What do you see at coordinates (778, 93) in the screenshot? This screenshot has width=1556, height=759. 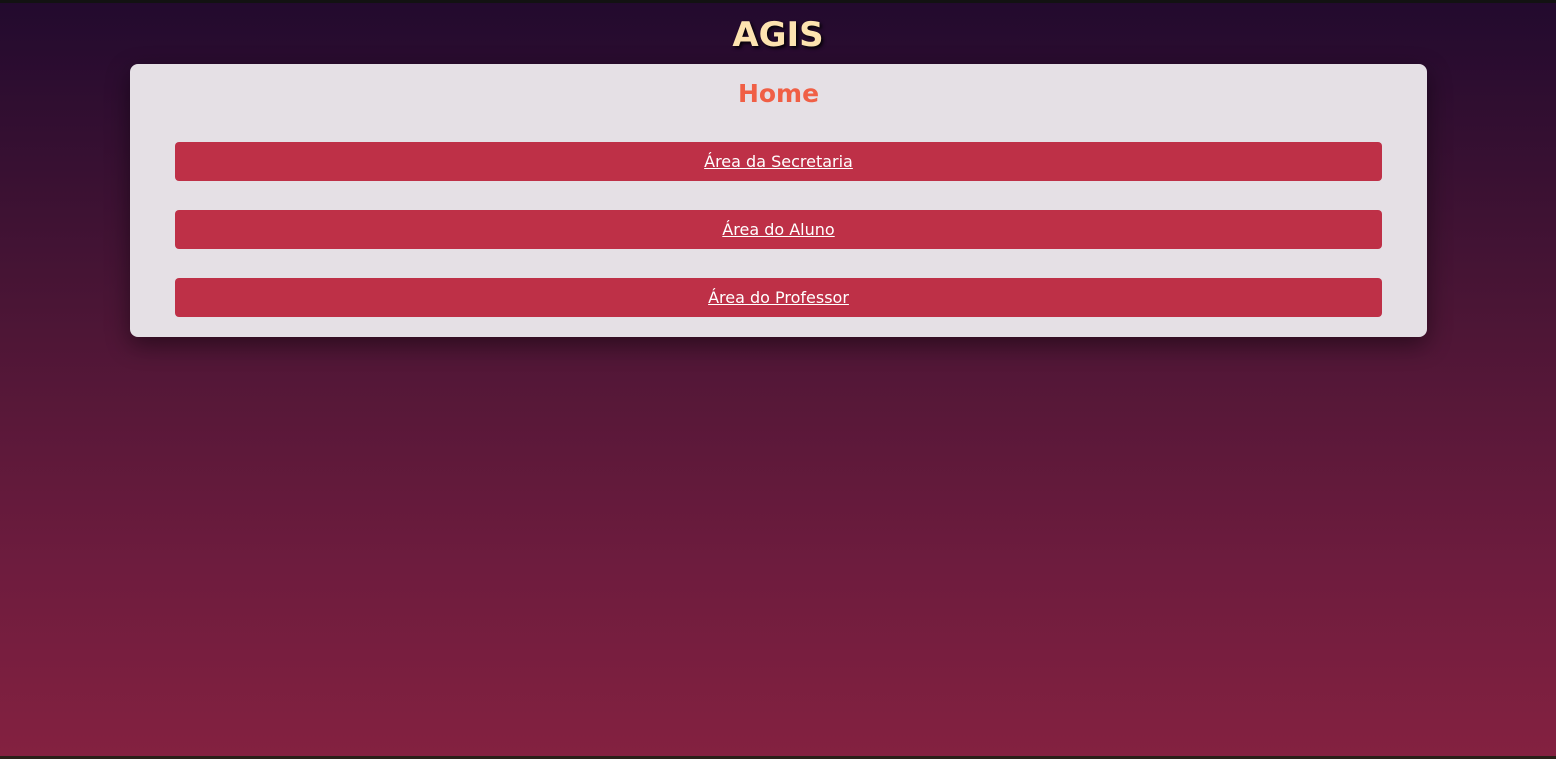 I see `page-title: Home` at bounding box center [778, 93].